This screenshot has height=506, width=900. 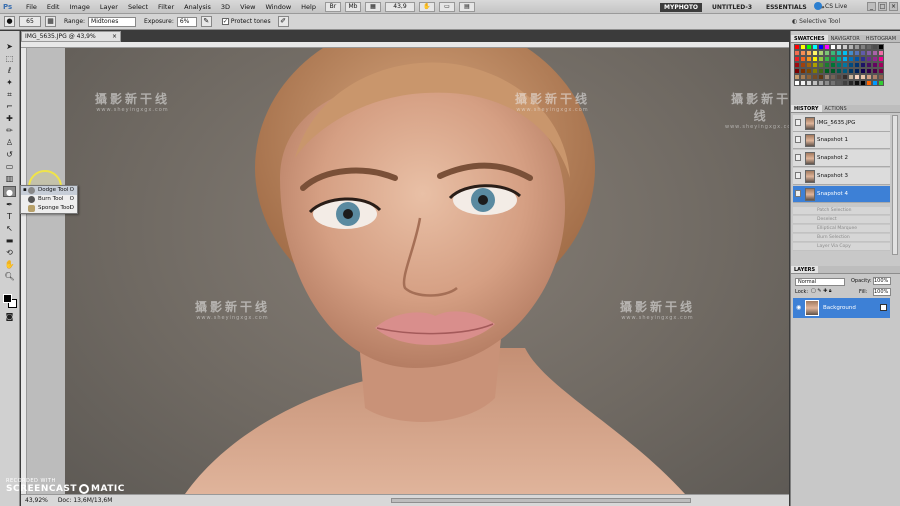 I want to click on mini-bridge-button: Mb, so click(x=352, y=6).